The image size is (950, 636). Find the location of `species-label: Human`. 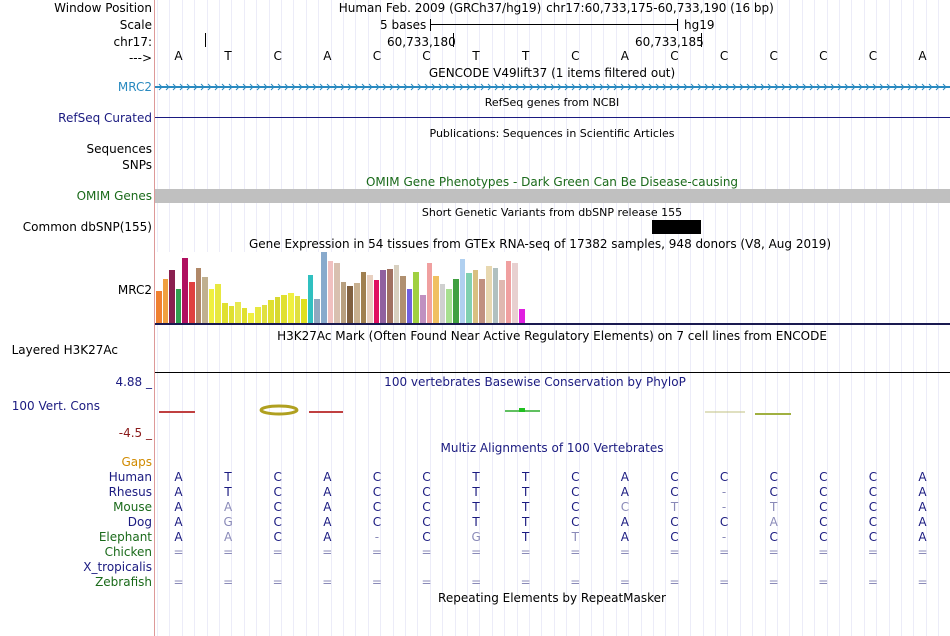

species-label: Human is located at coordinates (130, 477).